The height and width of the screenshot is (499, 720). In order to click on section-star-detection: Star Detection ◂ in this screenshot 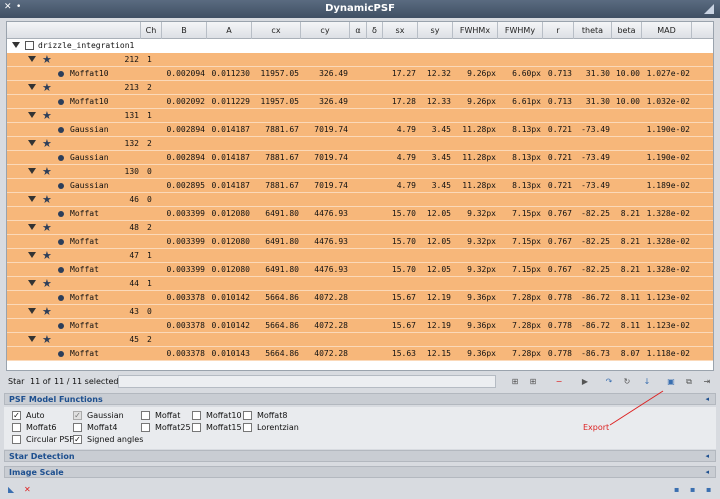, I will do `click(360, 456)`.